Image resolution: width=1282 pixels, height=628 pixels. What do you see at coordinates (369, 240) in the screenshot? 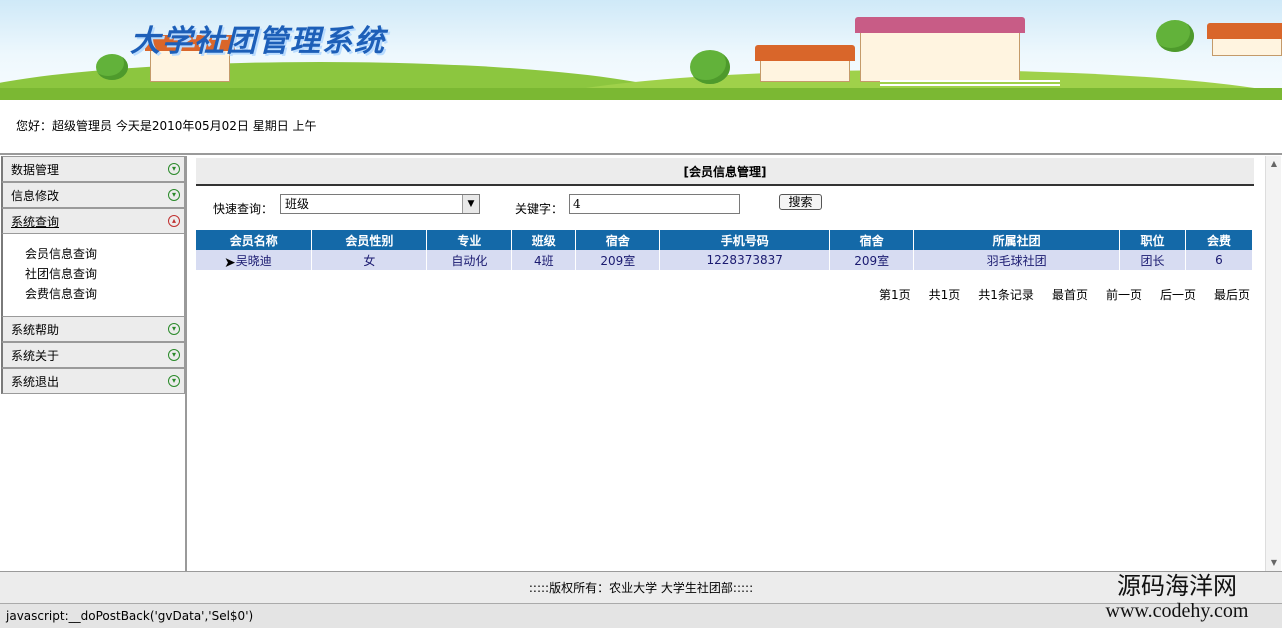
I see `column-header: 会员性别` at bounding box center [369, 240].